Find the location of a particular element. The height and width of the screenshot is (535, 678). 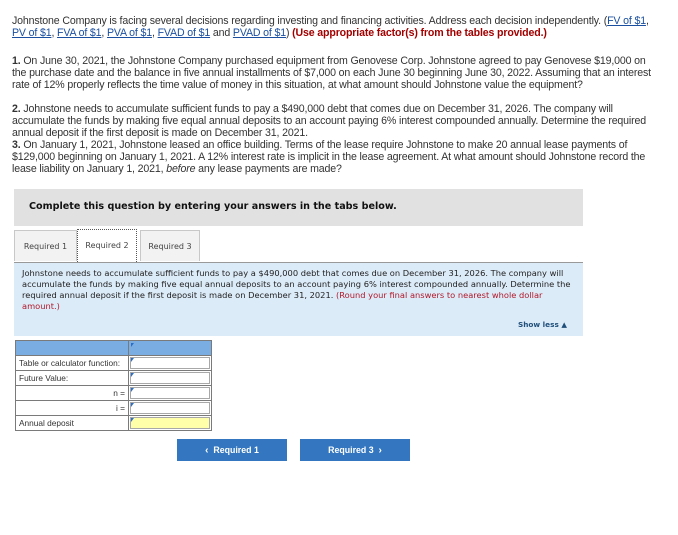

annual-deposit-input is located at coordinates (170, 423).